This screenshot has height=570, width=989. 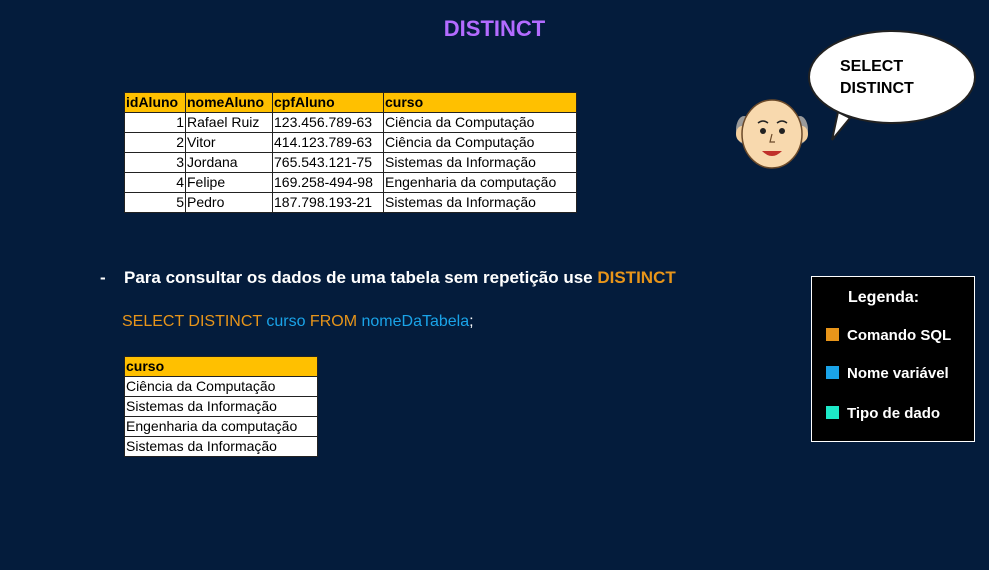 What do you see at coordinates (877, 88) in the screenshot?
I see `bubble-line: DISTINCT` at bounding box center [877, 88].